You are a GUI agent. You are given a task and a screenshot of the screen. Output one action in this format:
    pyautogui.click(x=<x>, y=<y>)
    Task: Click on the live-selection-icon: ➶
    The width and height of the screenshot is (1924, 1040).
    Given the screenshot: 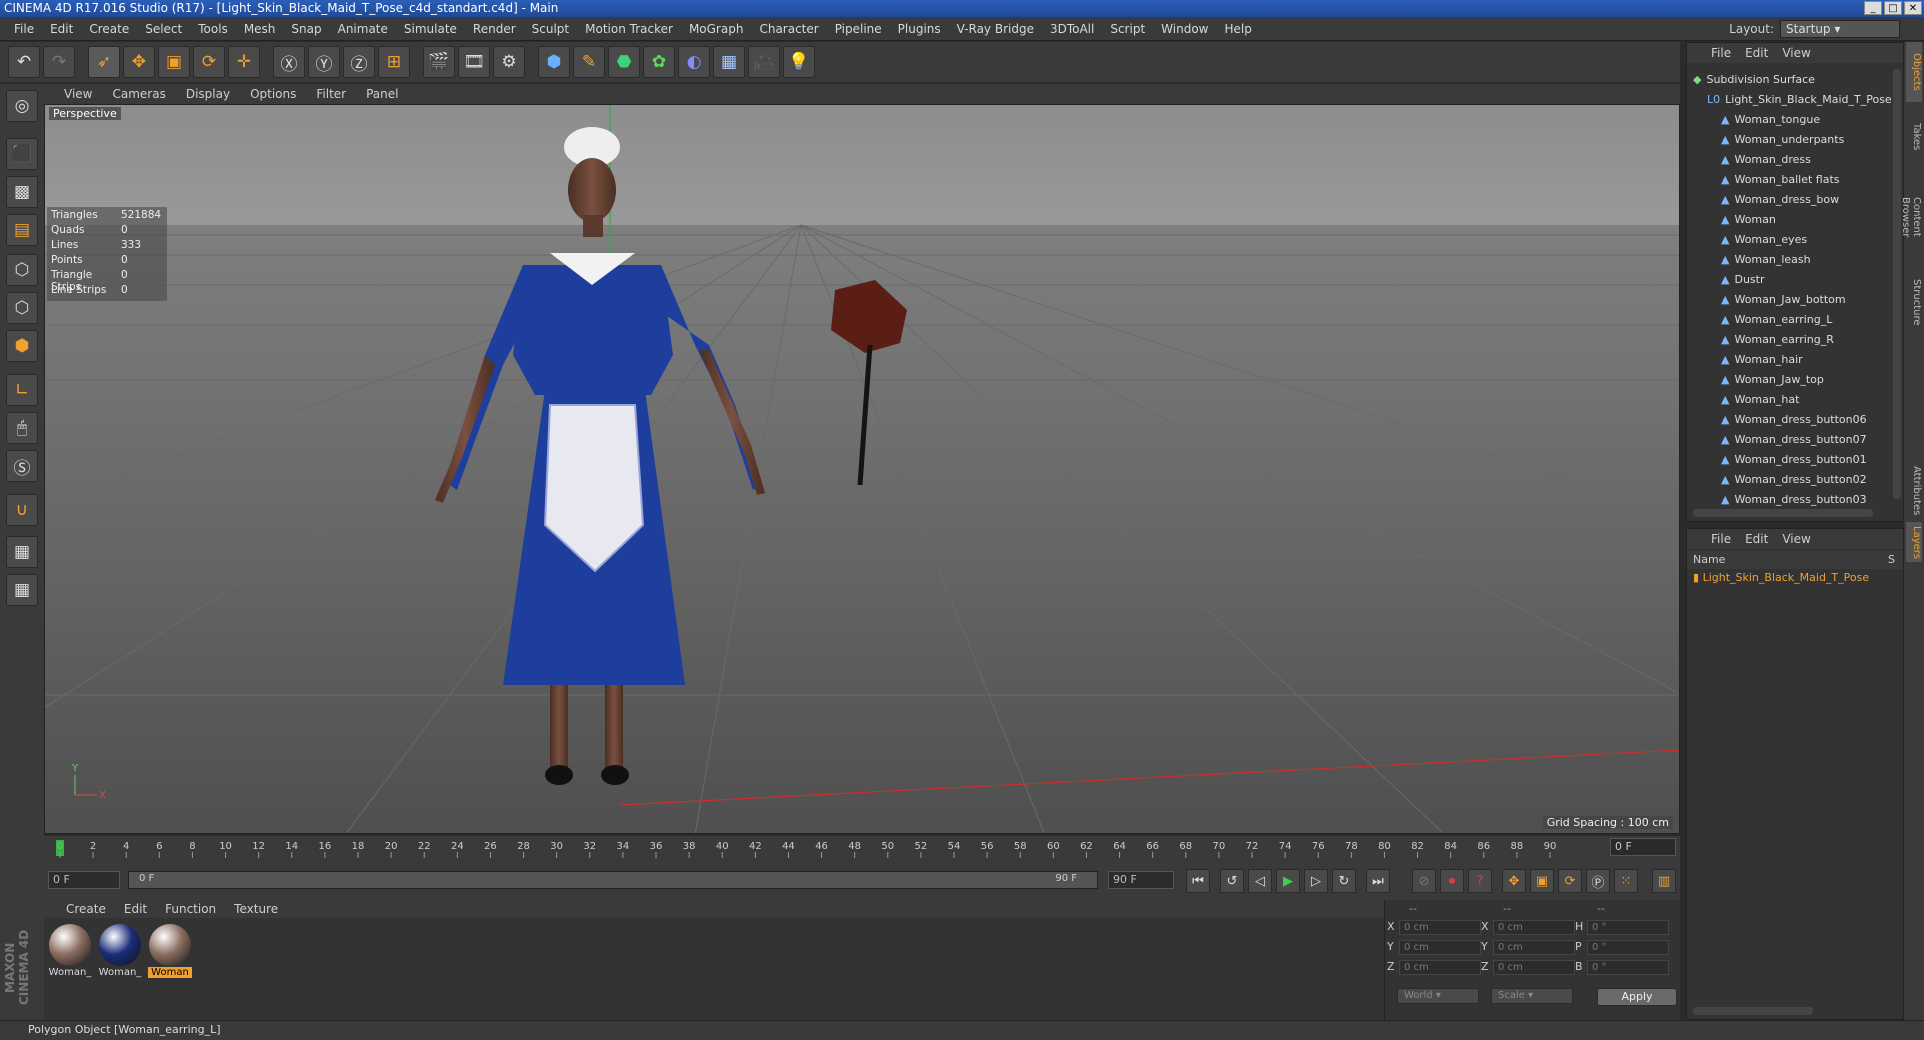 What is the action you would take?
    pyautogui.click(x=104, y=62)
    